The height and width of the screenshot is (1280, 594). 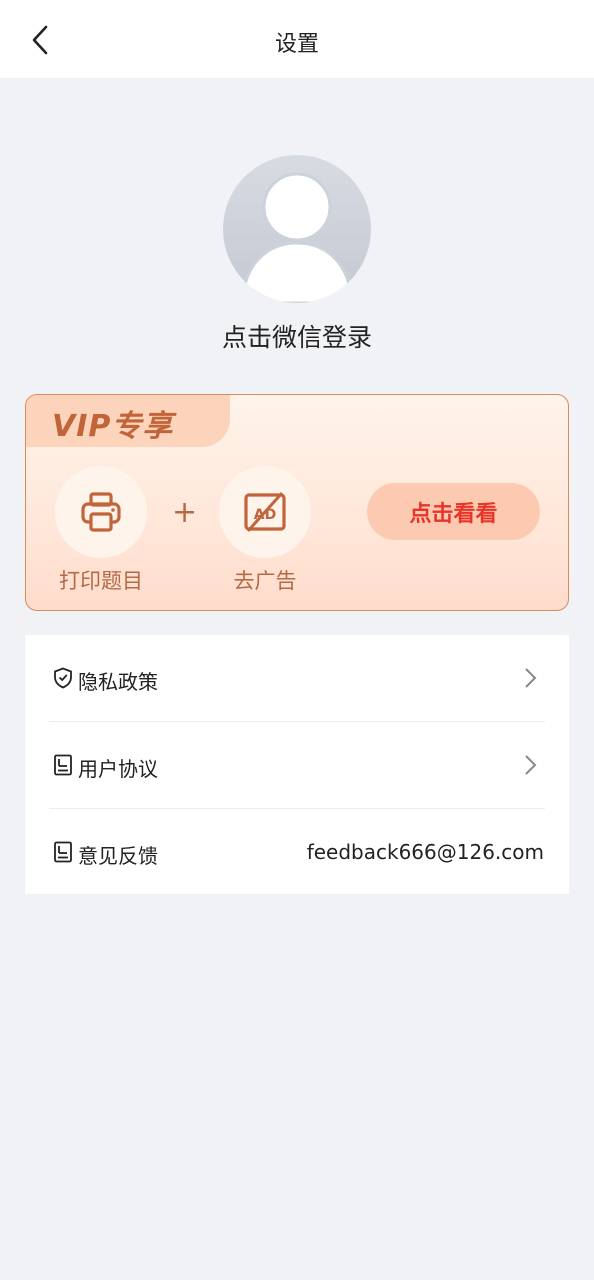 I want to click on menu-item-feedback: 意见反馈 feedback666@126.com, so click(x=297, y=852).